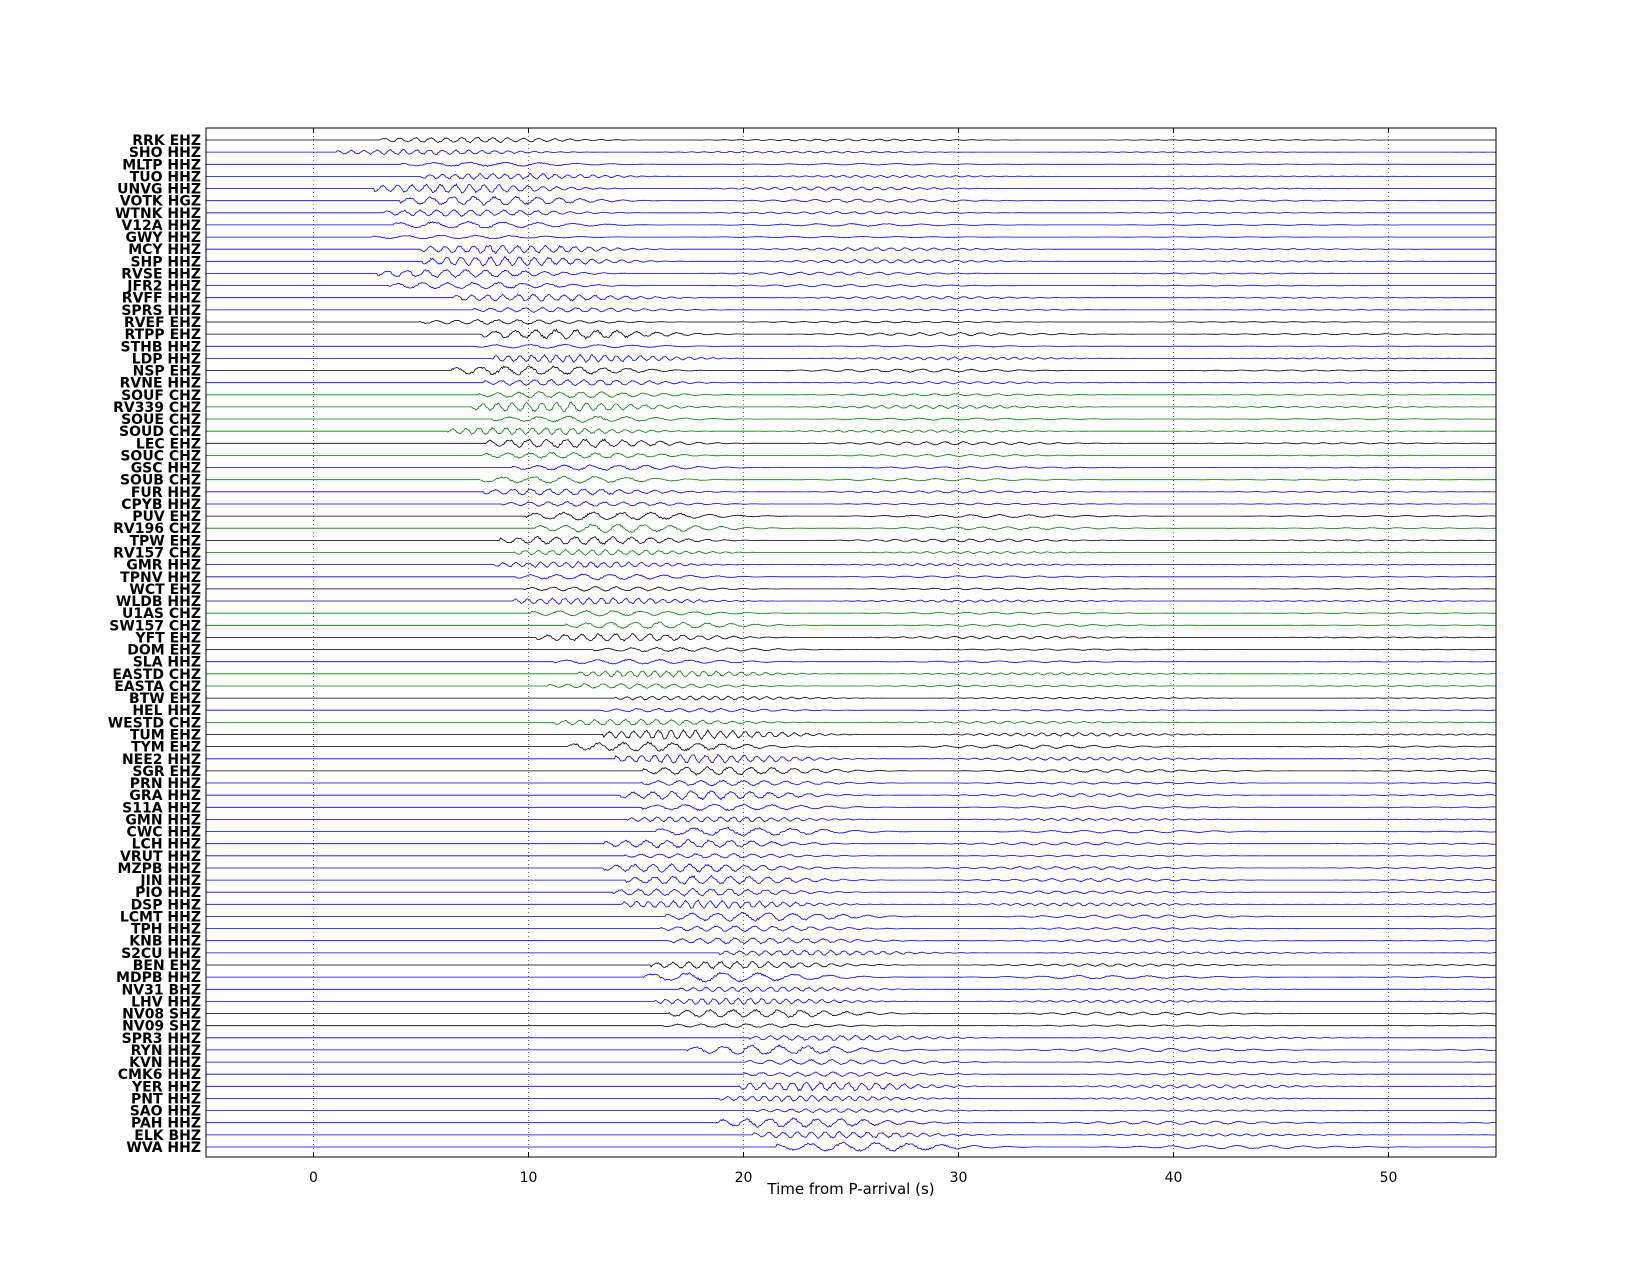 The height and width of the screenshot is (1275, 1650). What do you see at coordinates (1389, 1178) in the screenshot?
I see `x-tick-label: 50` at bounding box center [1389, 1178].